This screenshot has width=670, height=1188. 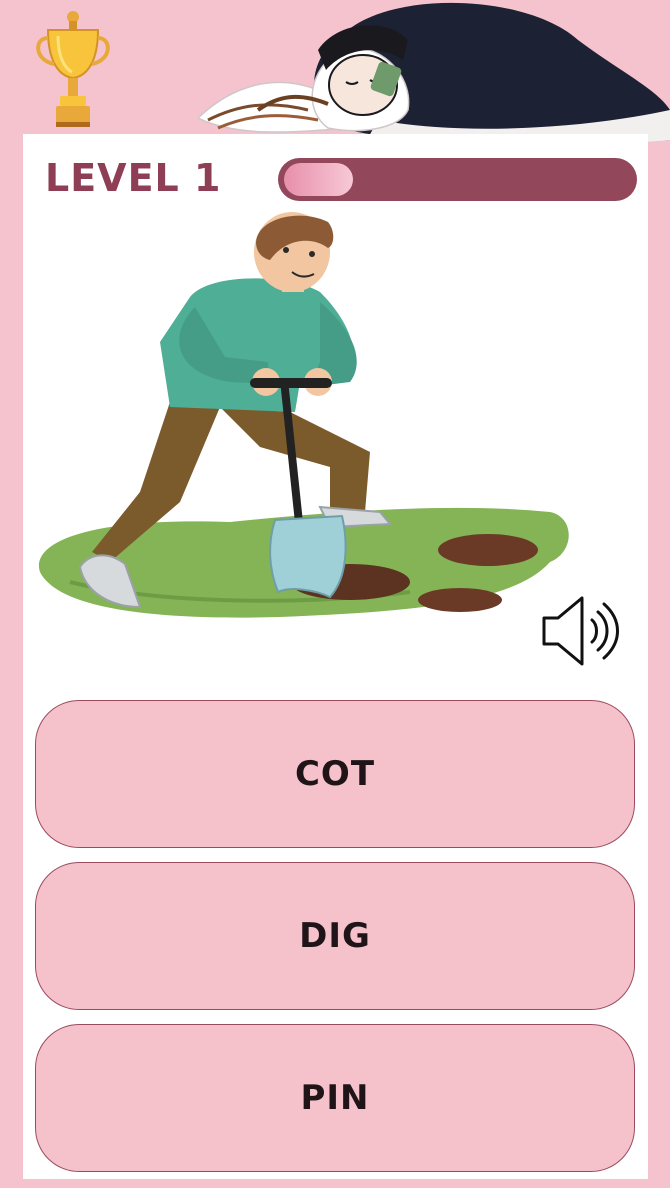 I want to click on answer-label: DIG, so click(x=335, y=936).